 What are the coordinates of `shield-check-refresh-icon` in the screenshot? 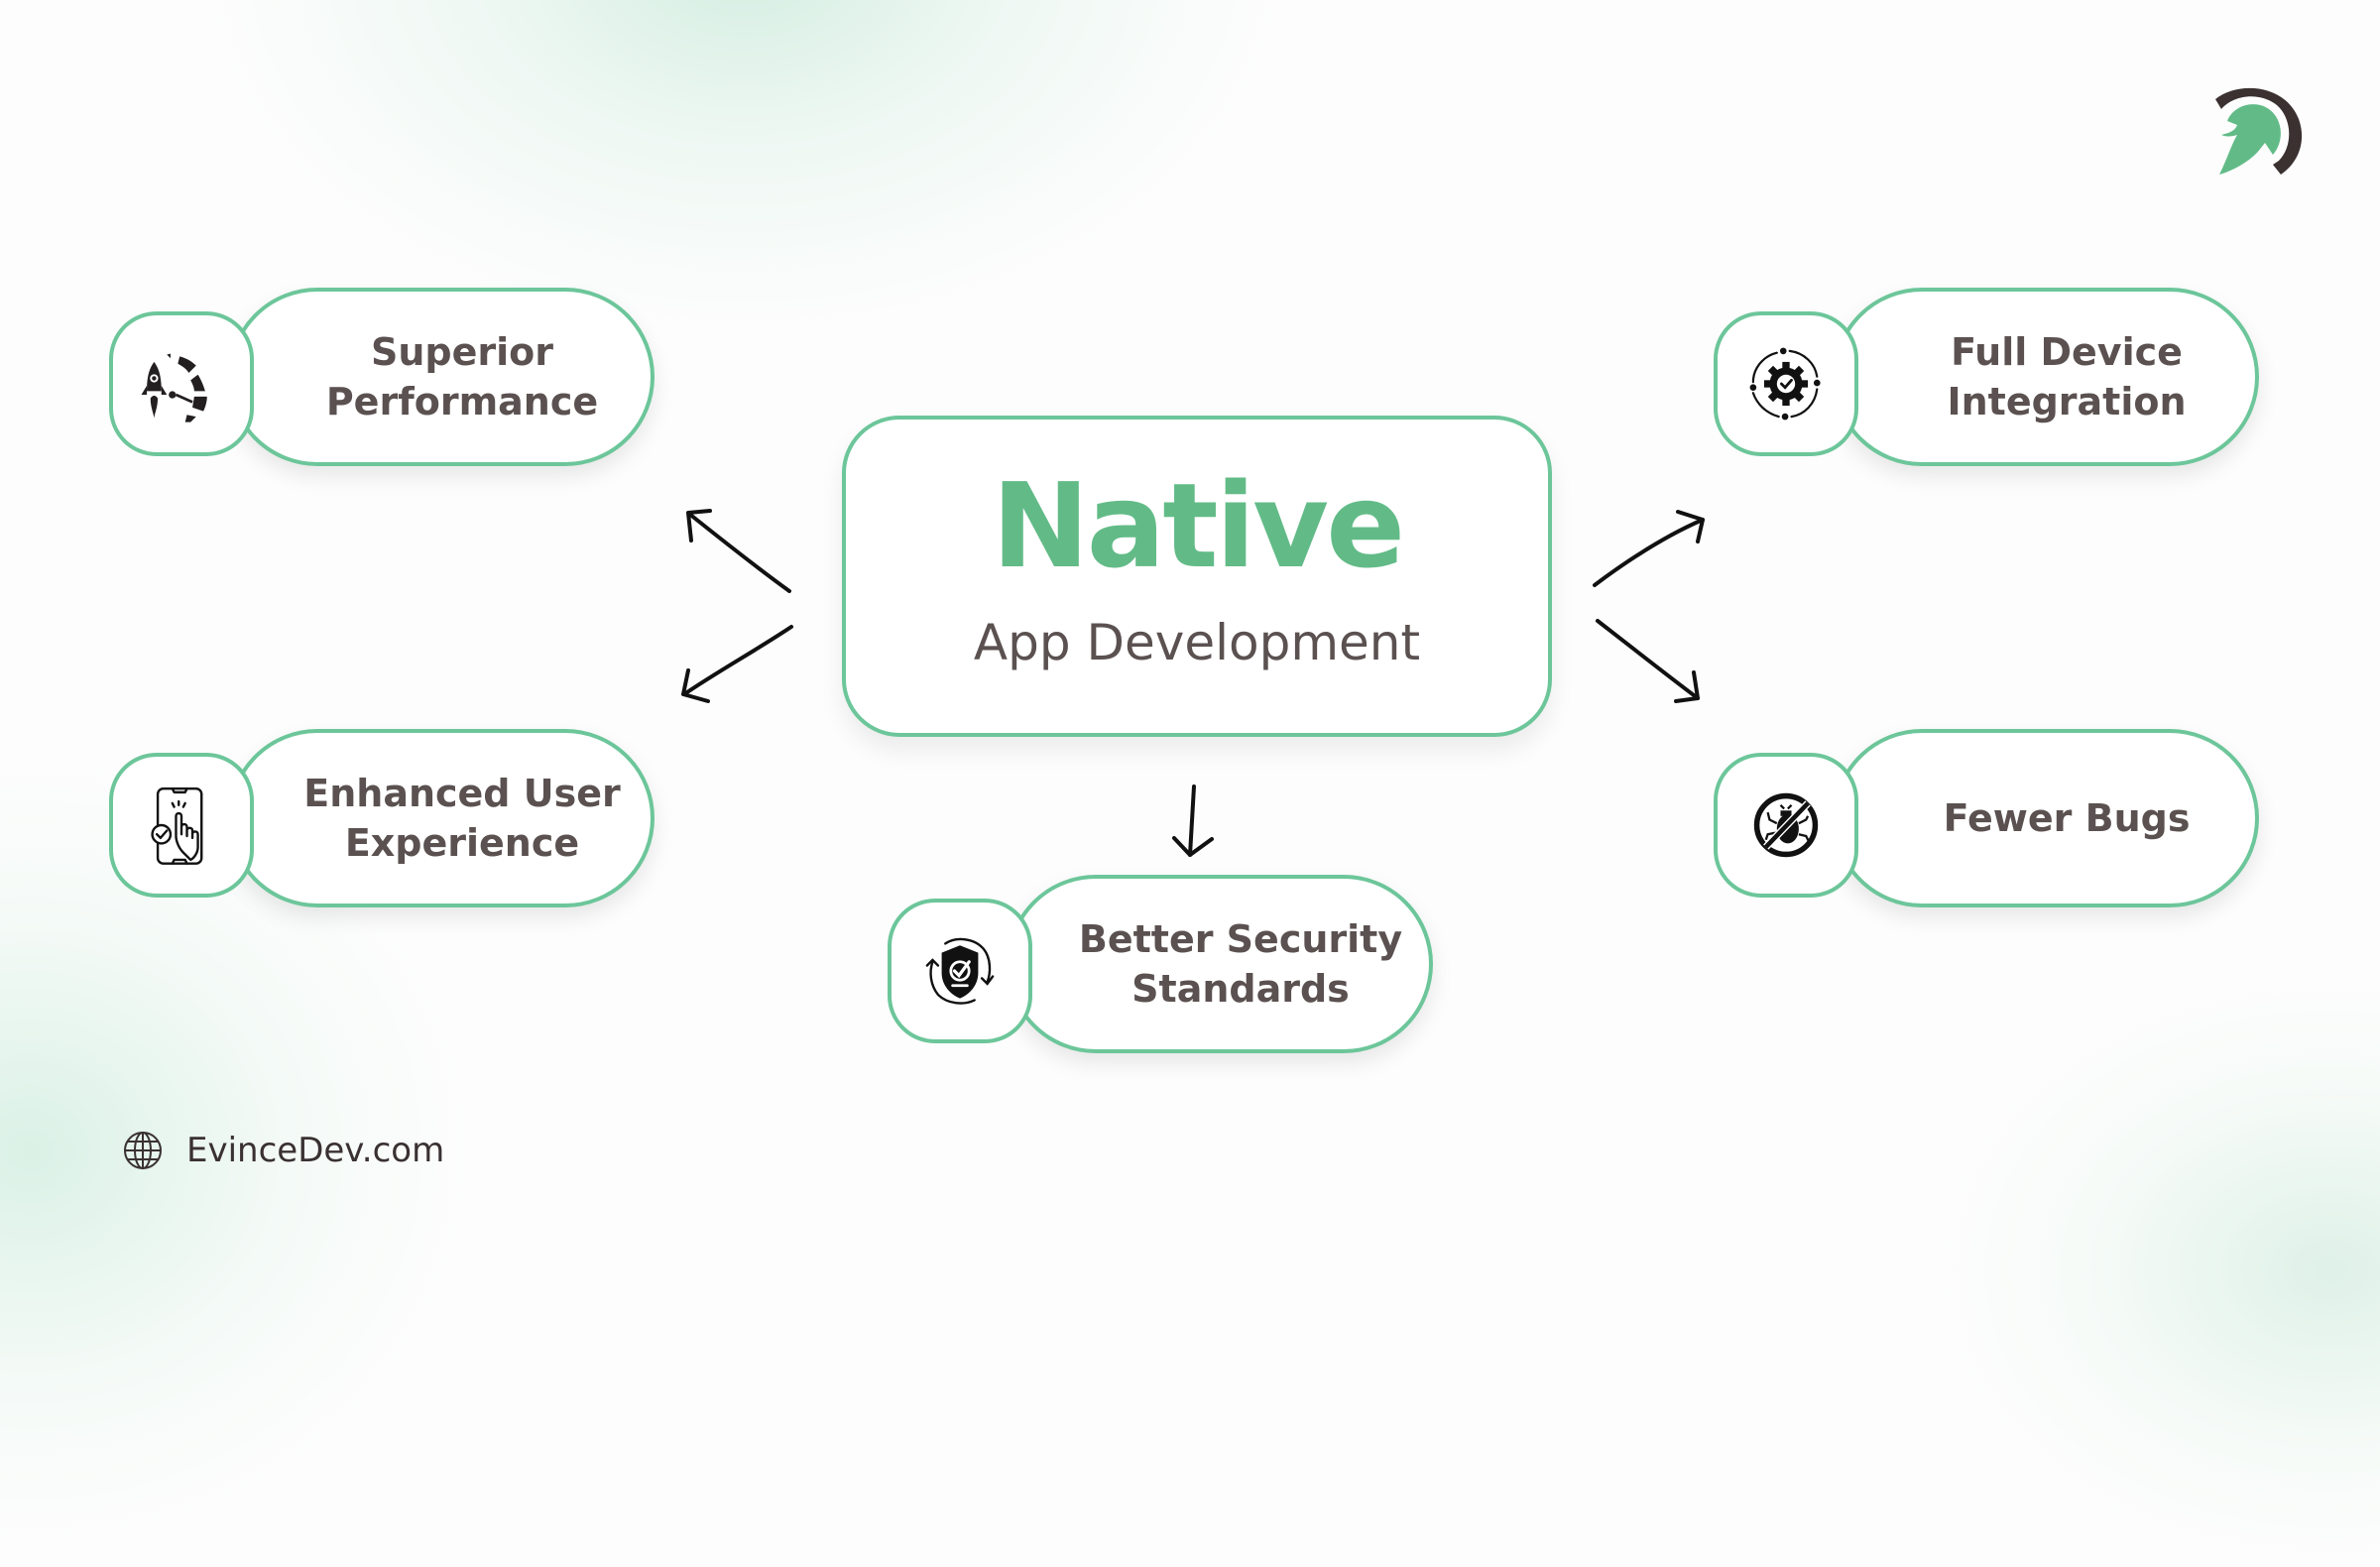 It's located at (960, 971).